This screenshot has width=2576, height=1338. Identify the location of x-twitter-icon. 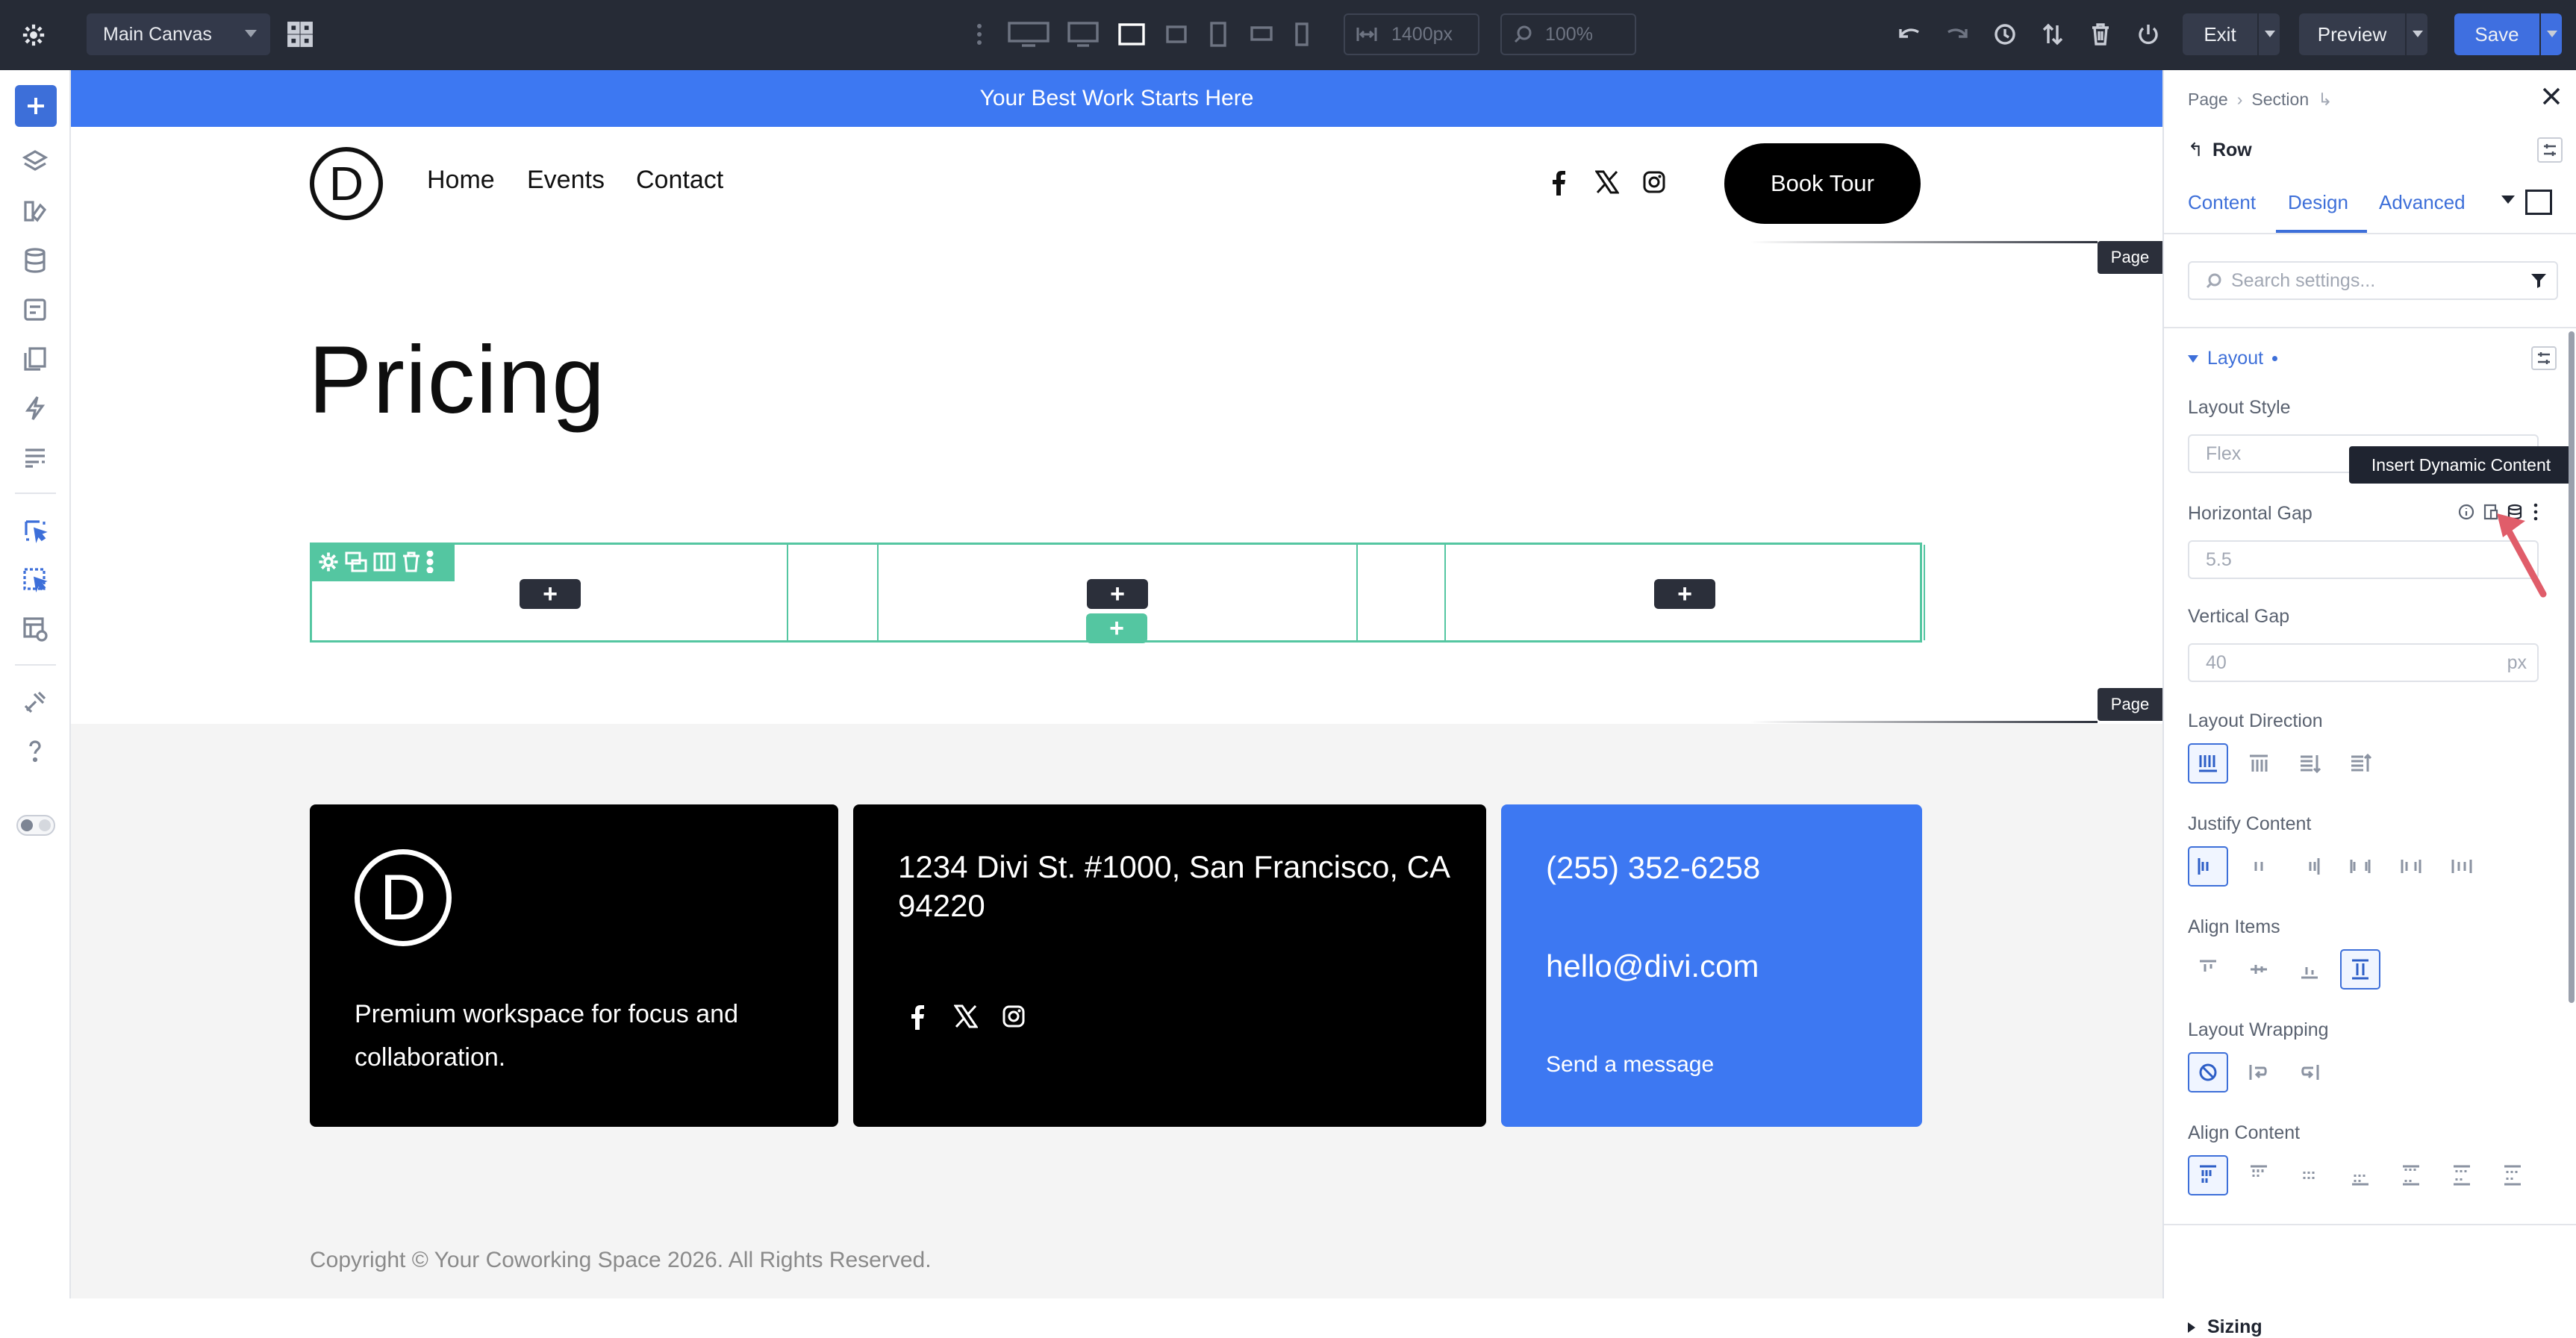
(1608, 183).